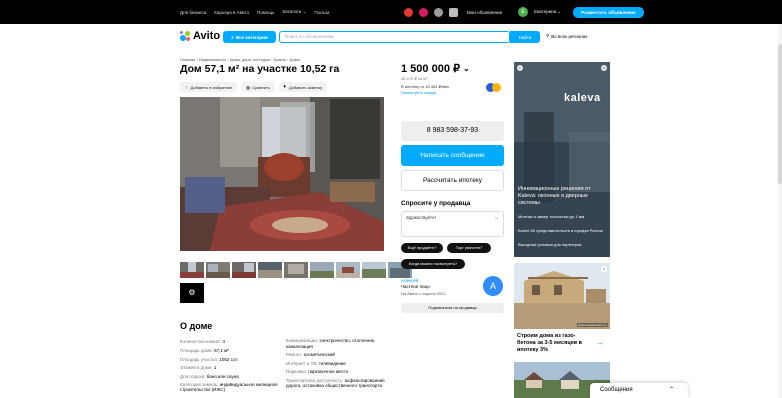  I want to click on compare-button: ▦ Сравнить, so click(258, 87).